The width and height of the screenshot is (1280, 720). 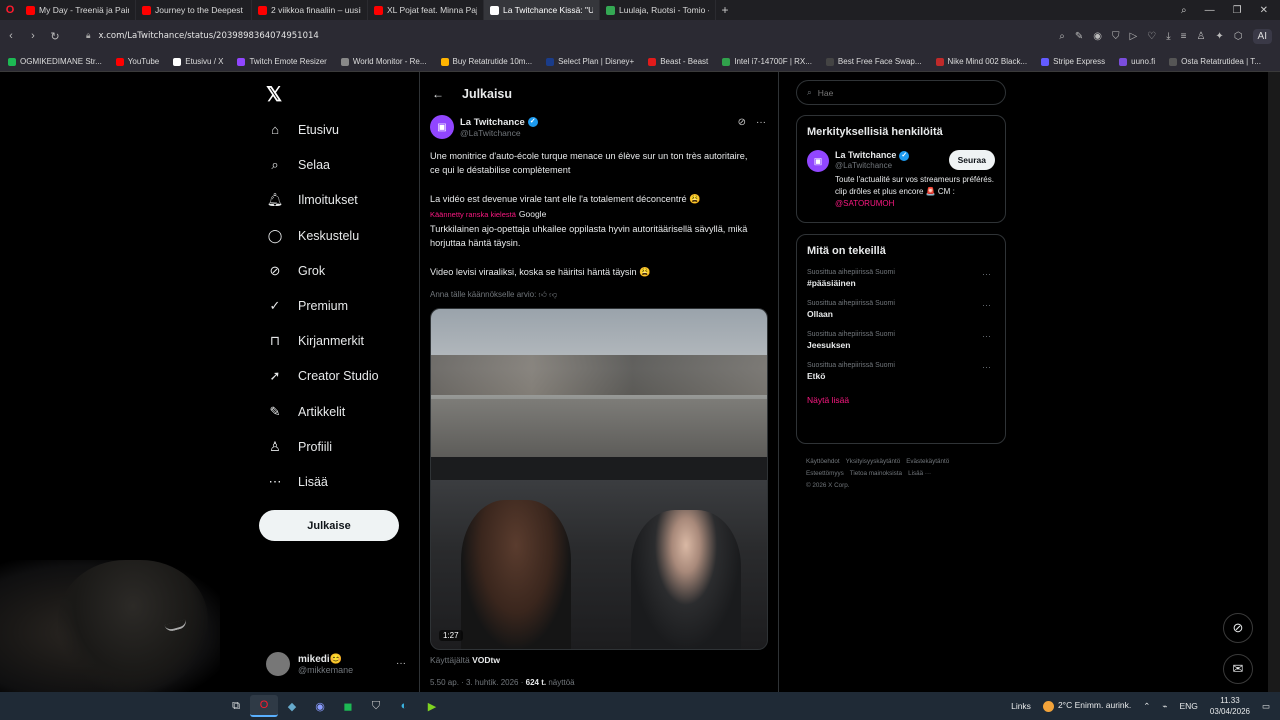 What do you see at coordinates (312, 236) in the screenshot?
I see `nav-item-keskustelu: ◯ Keskustelu` at bounding box center [312, 236].